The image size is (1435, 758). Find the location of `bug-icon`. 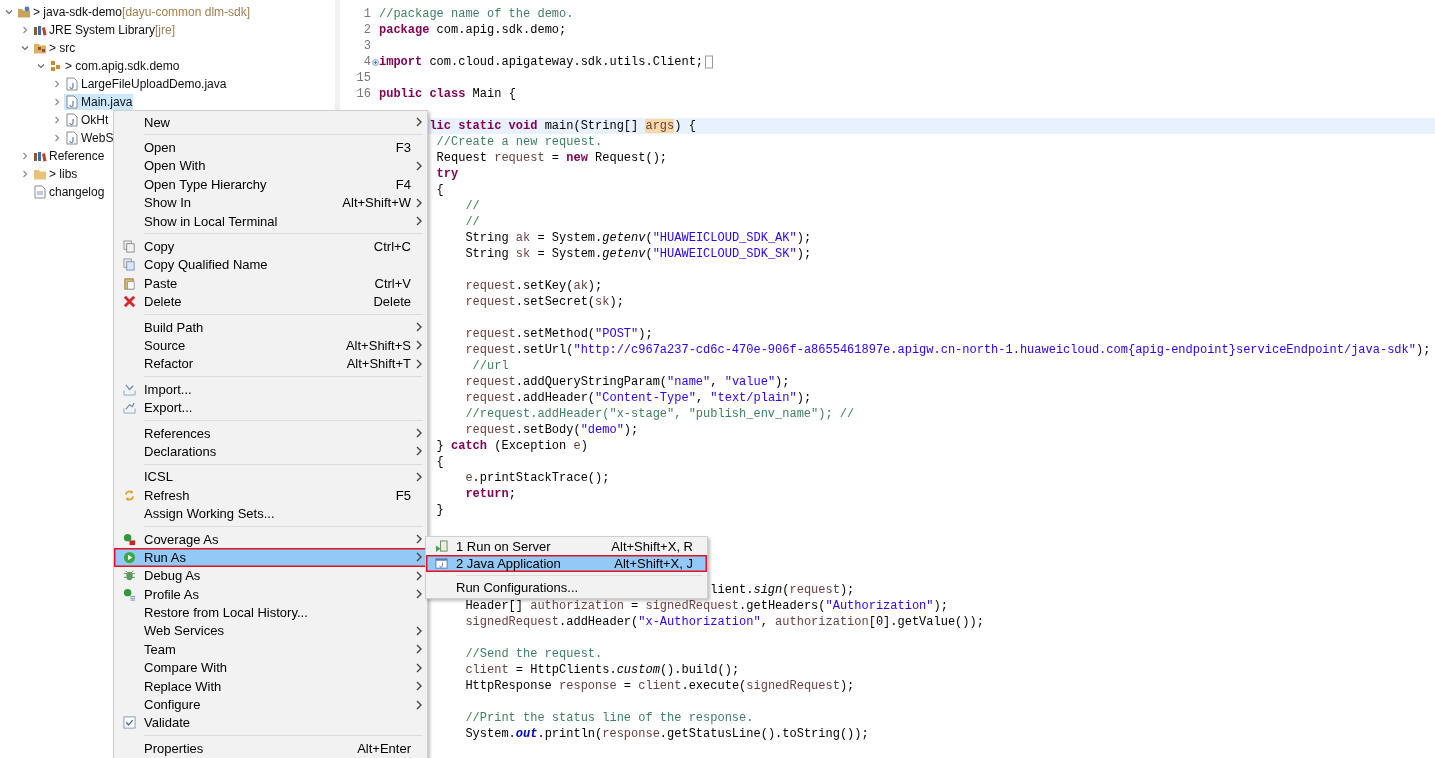

bug-icon is located at coordinates (129, 576).